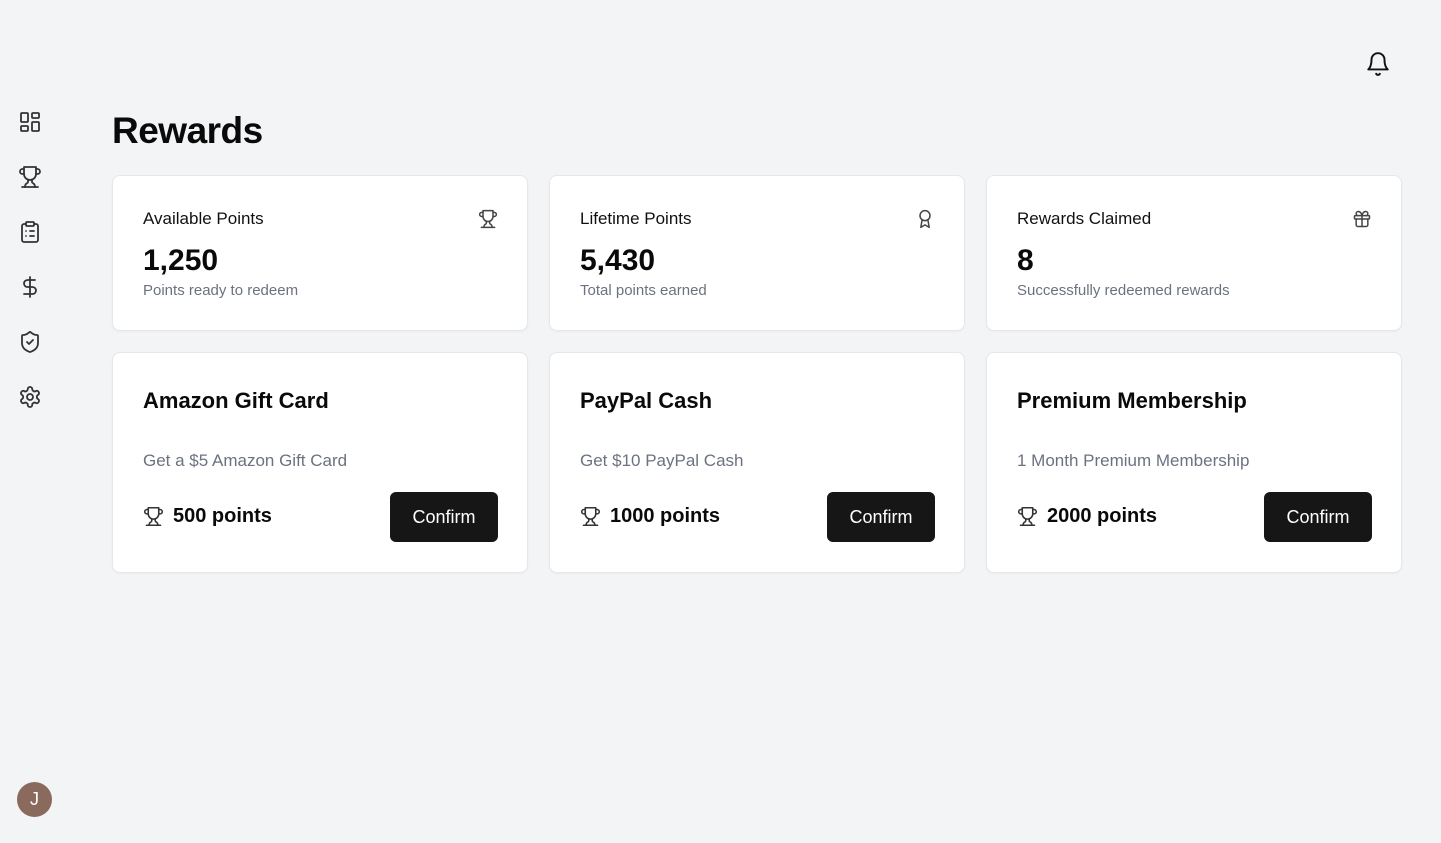  What do you see at coordinates (30, 421) in the screenshot?
I see `sidebar: J` at bounding box center [30, 421].